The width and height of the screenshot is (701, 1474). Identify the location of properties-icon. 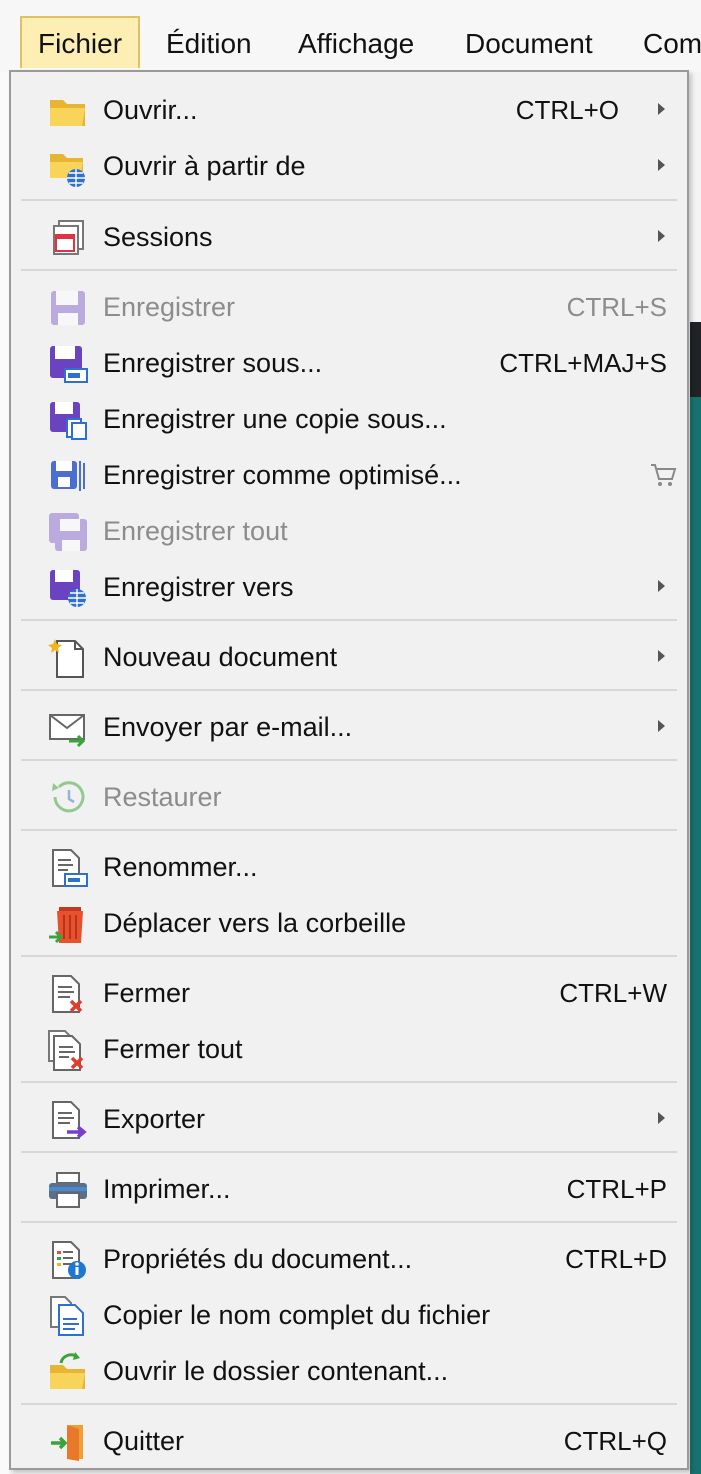
(68, 1260).